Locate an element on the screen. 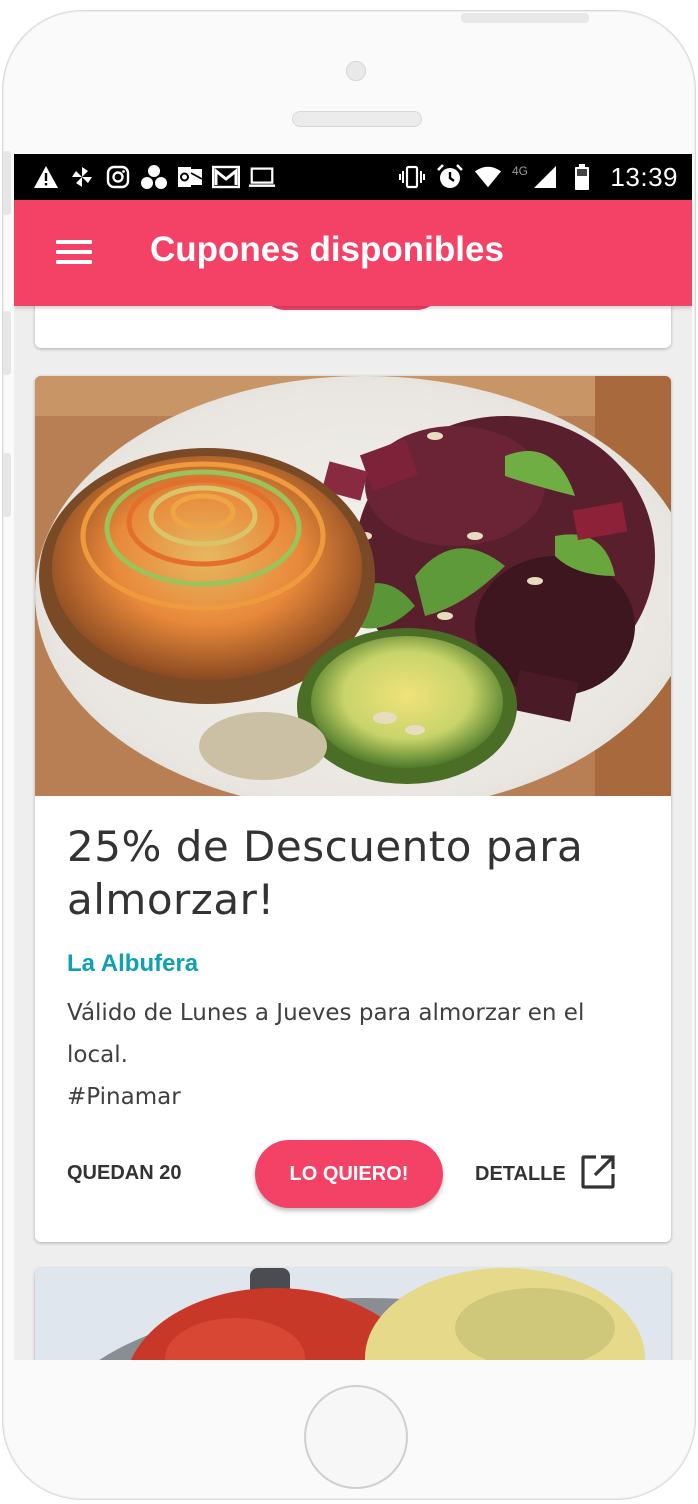 This screenshot has width=698, height=1504. alert-icon is located at coordinates (46, 177).